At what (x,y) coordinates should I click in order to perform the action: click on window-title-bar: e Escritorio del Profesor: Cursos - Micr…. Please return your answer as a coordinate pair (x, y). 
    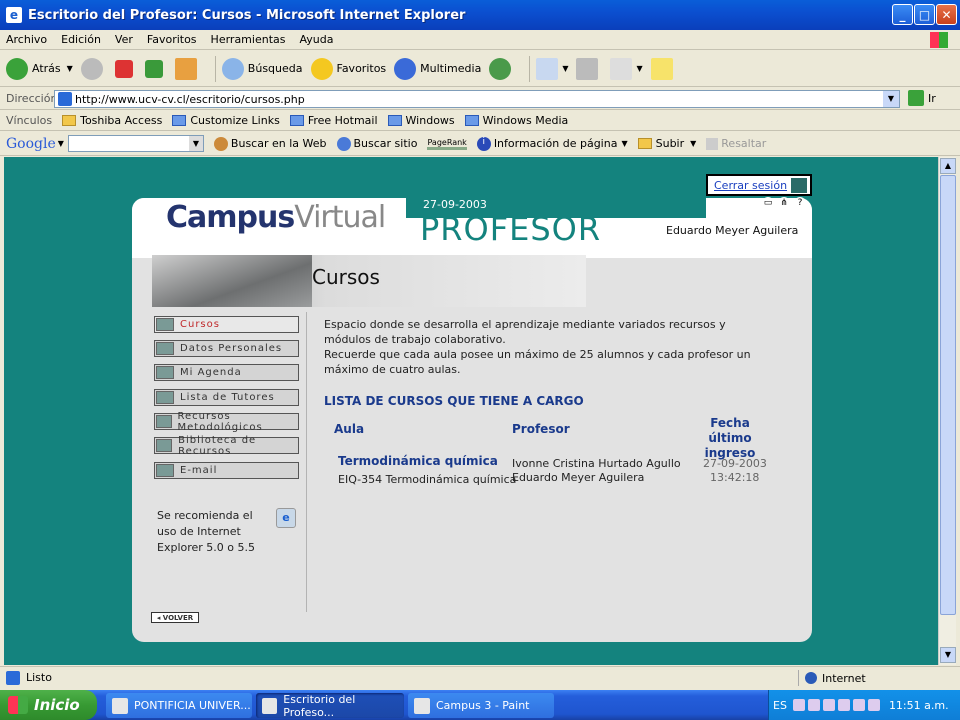
    Looking at the image, I should click on (480, 15).